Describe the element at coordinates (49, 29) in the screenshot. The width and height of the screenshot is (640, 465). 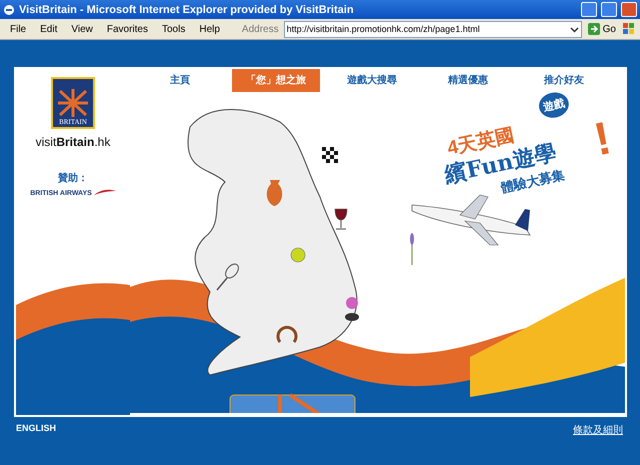
I see `menu-item: Edit` at that location.